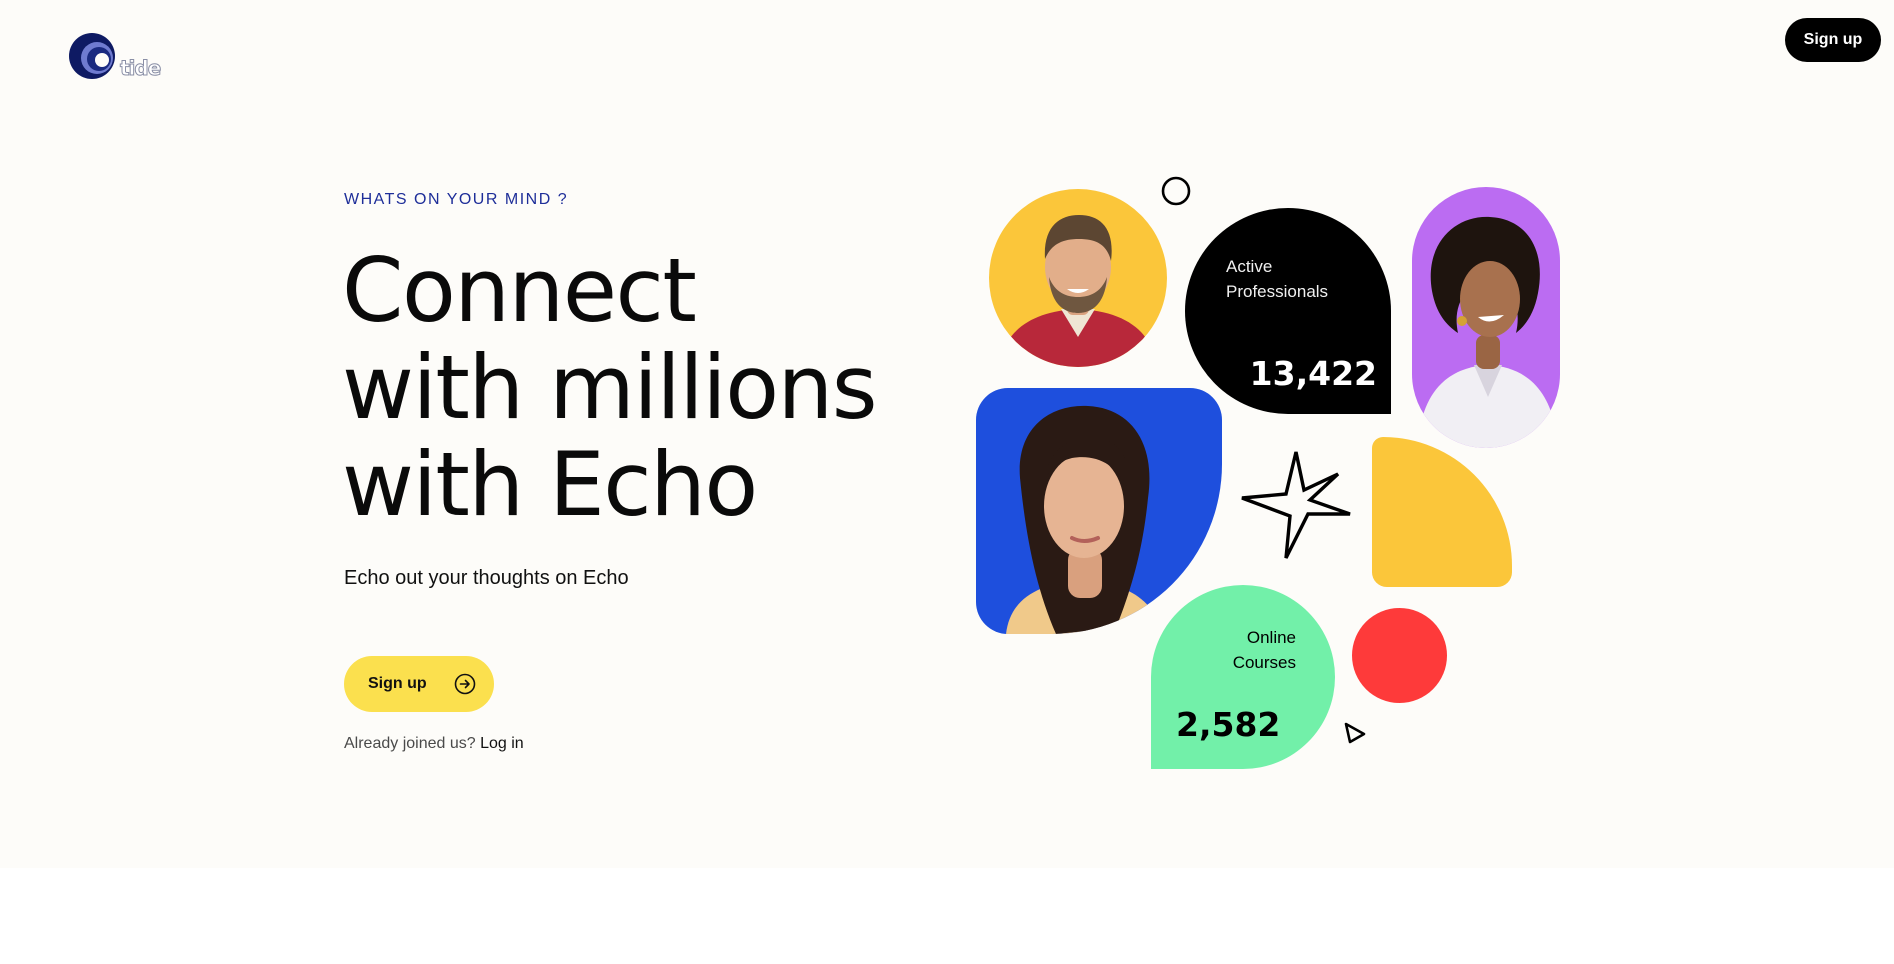 The image size is (1894, 964). I want to click on stat-label-line: Active, so click(1249, 266).